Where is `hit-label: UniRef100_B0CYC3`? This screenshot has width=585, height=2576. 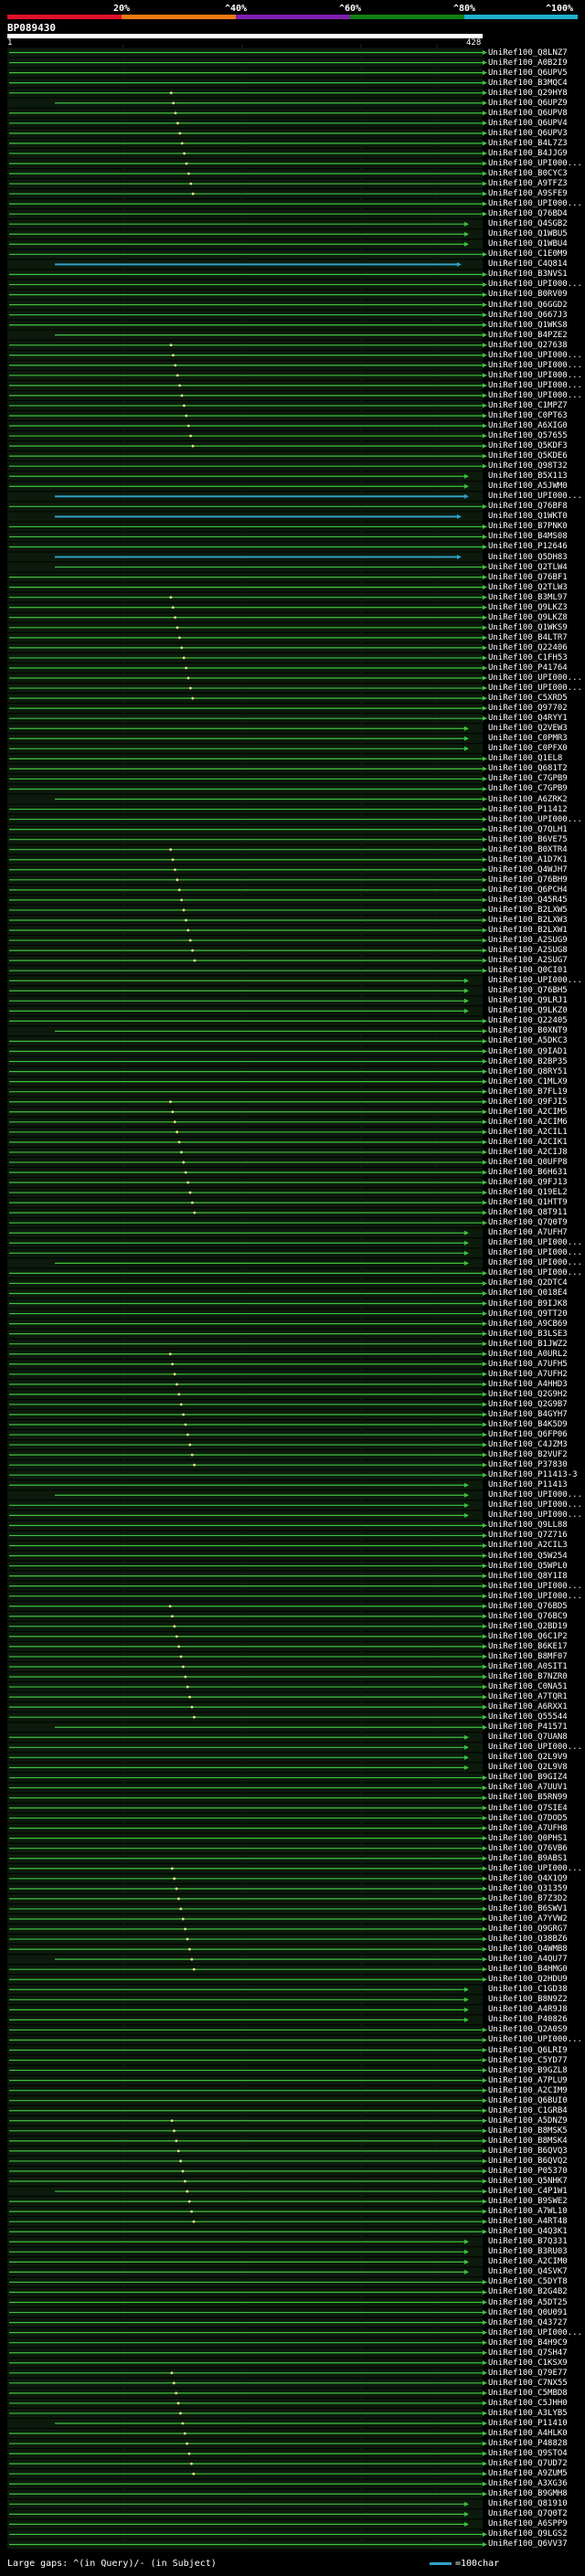 hit-label: UniRef100_B0CYC3 is located at coordinates (528, 173).